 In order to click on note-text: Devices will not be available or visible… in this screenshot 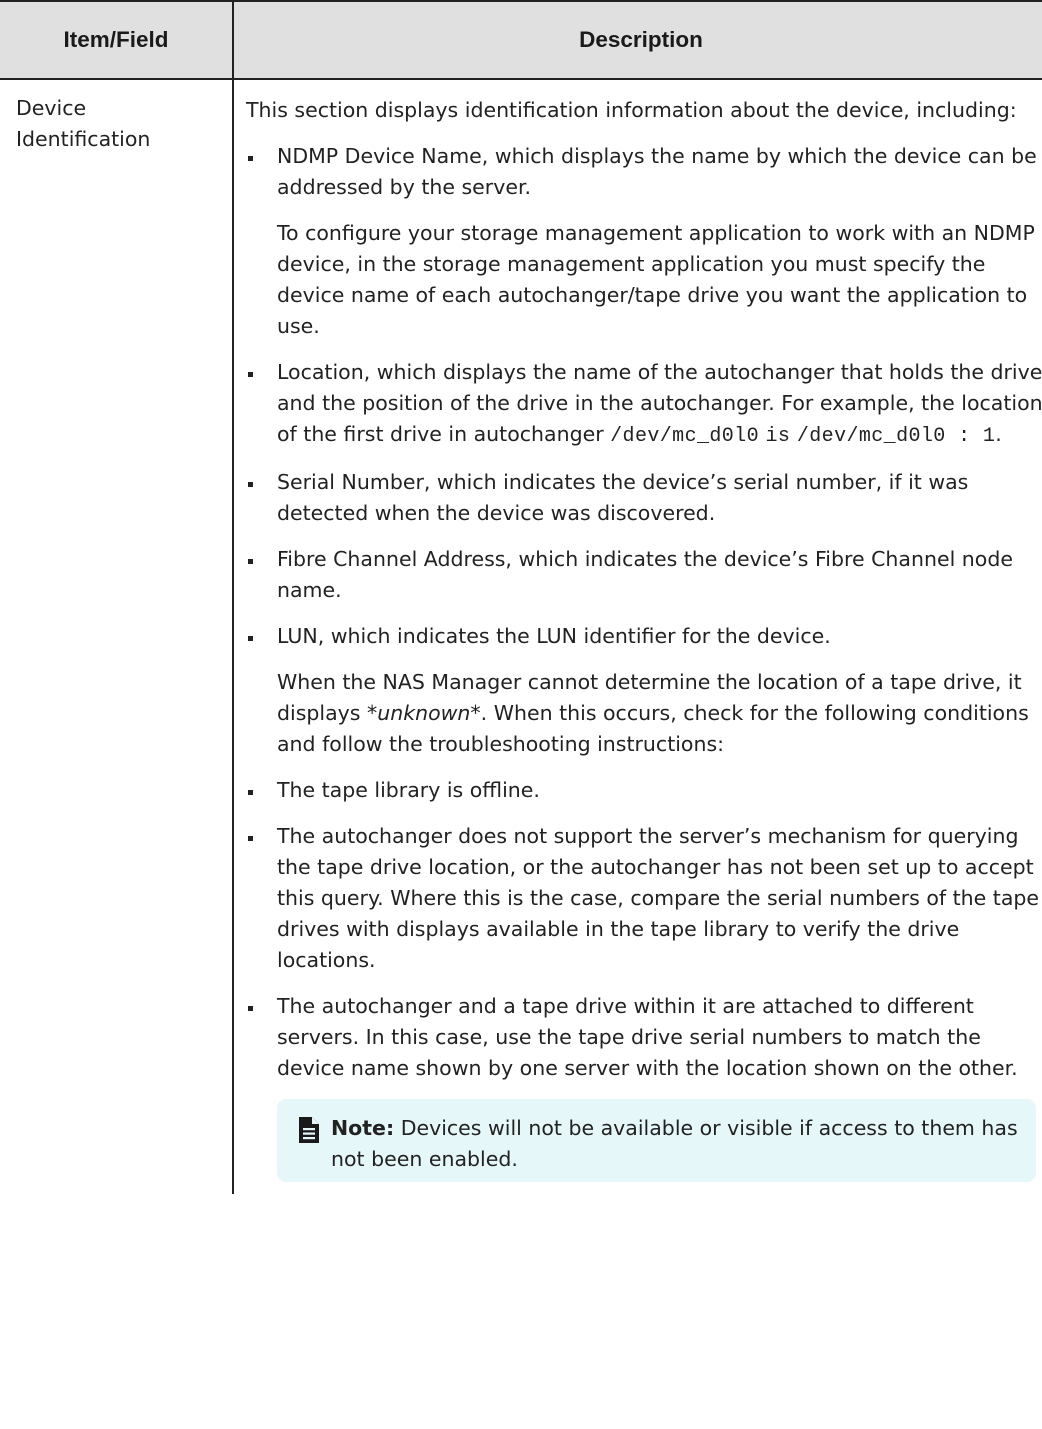, I will do `click(674, 1143)`.